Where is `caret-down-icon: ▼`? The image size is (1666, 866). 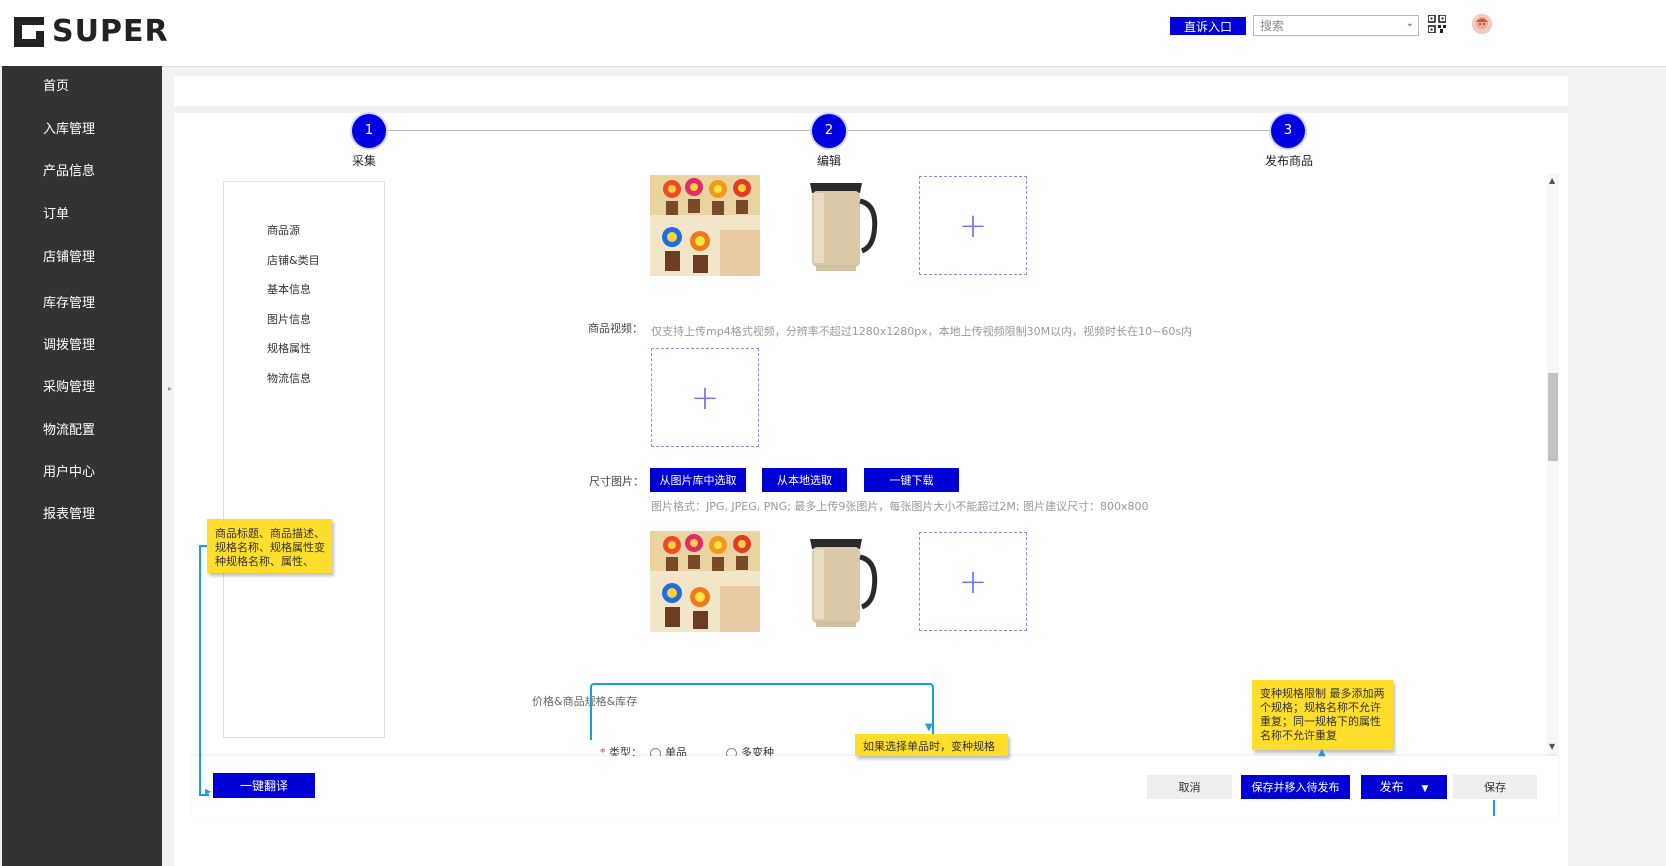 caret-down-icon: ▼ is located at coordinates (1425, 789).